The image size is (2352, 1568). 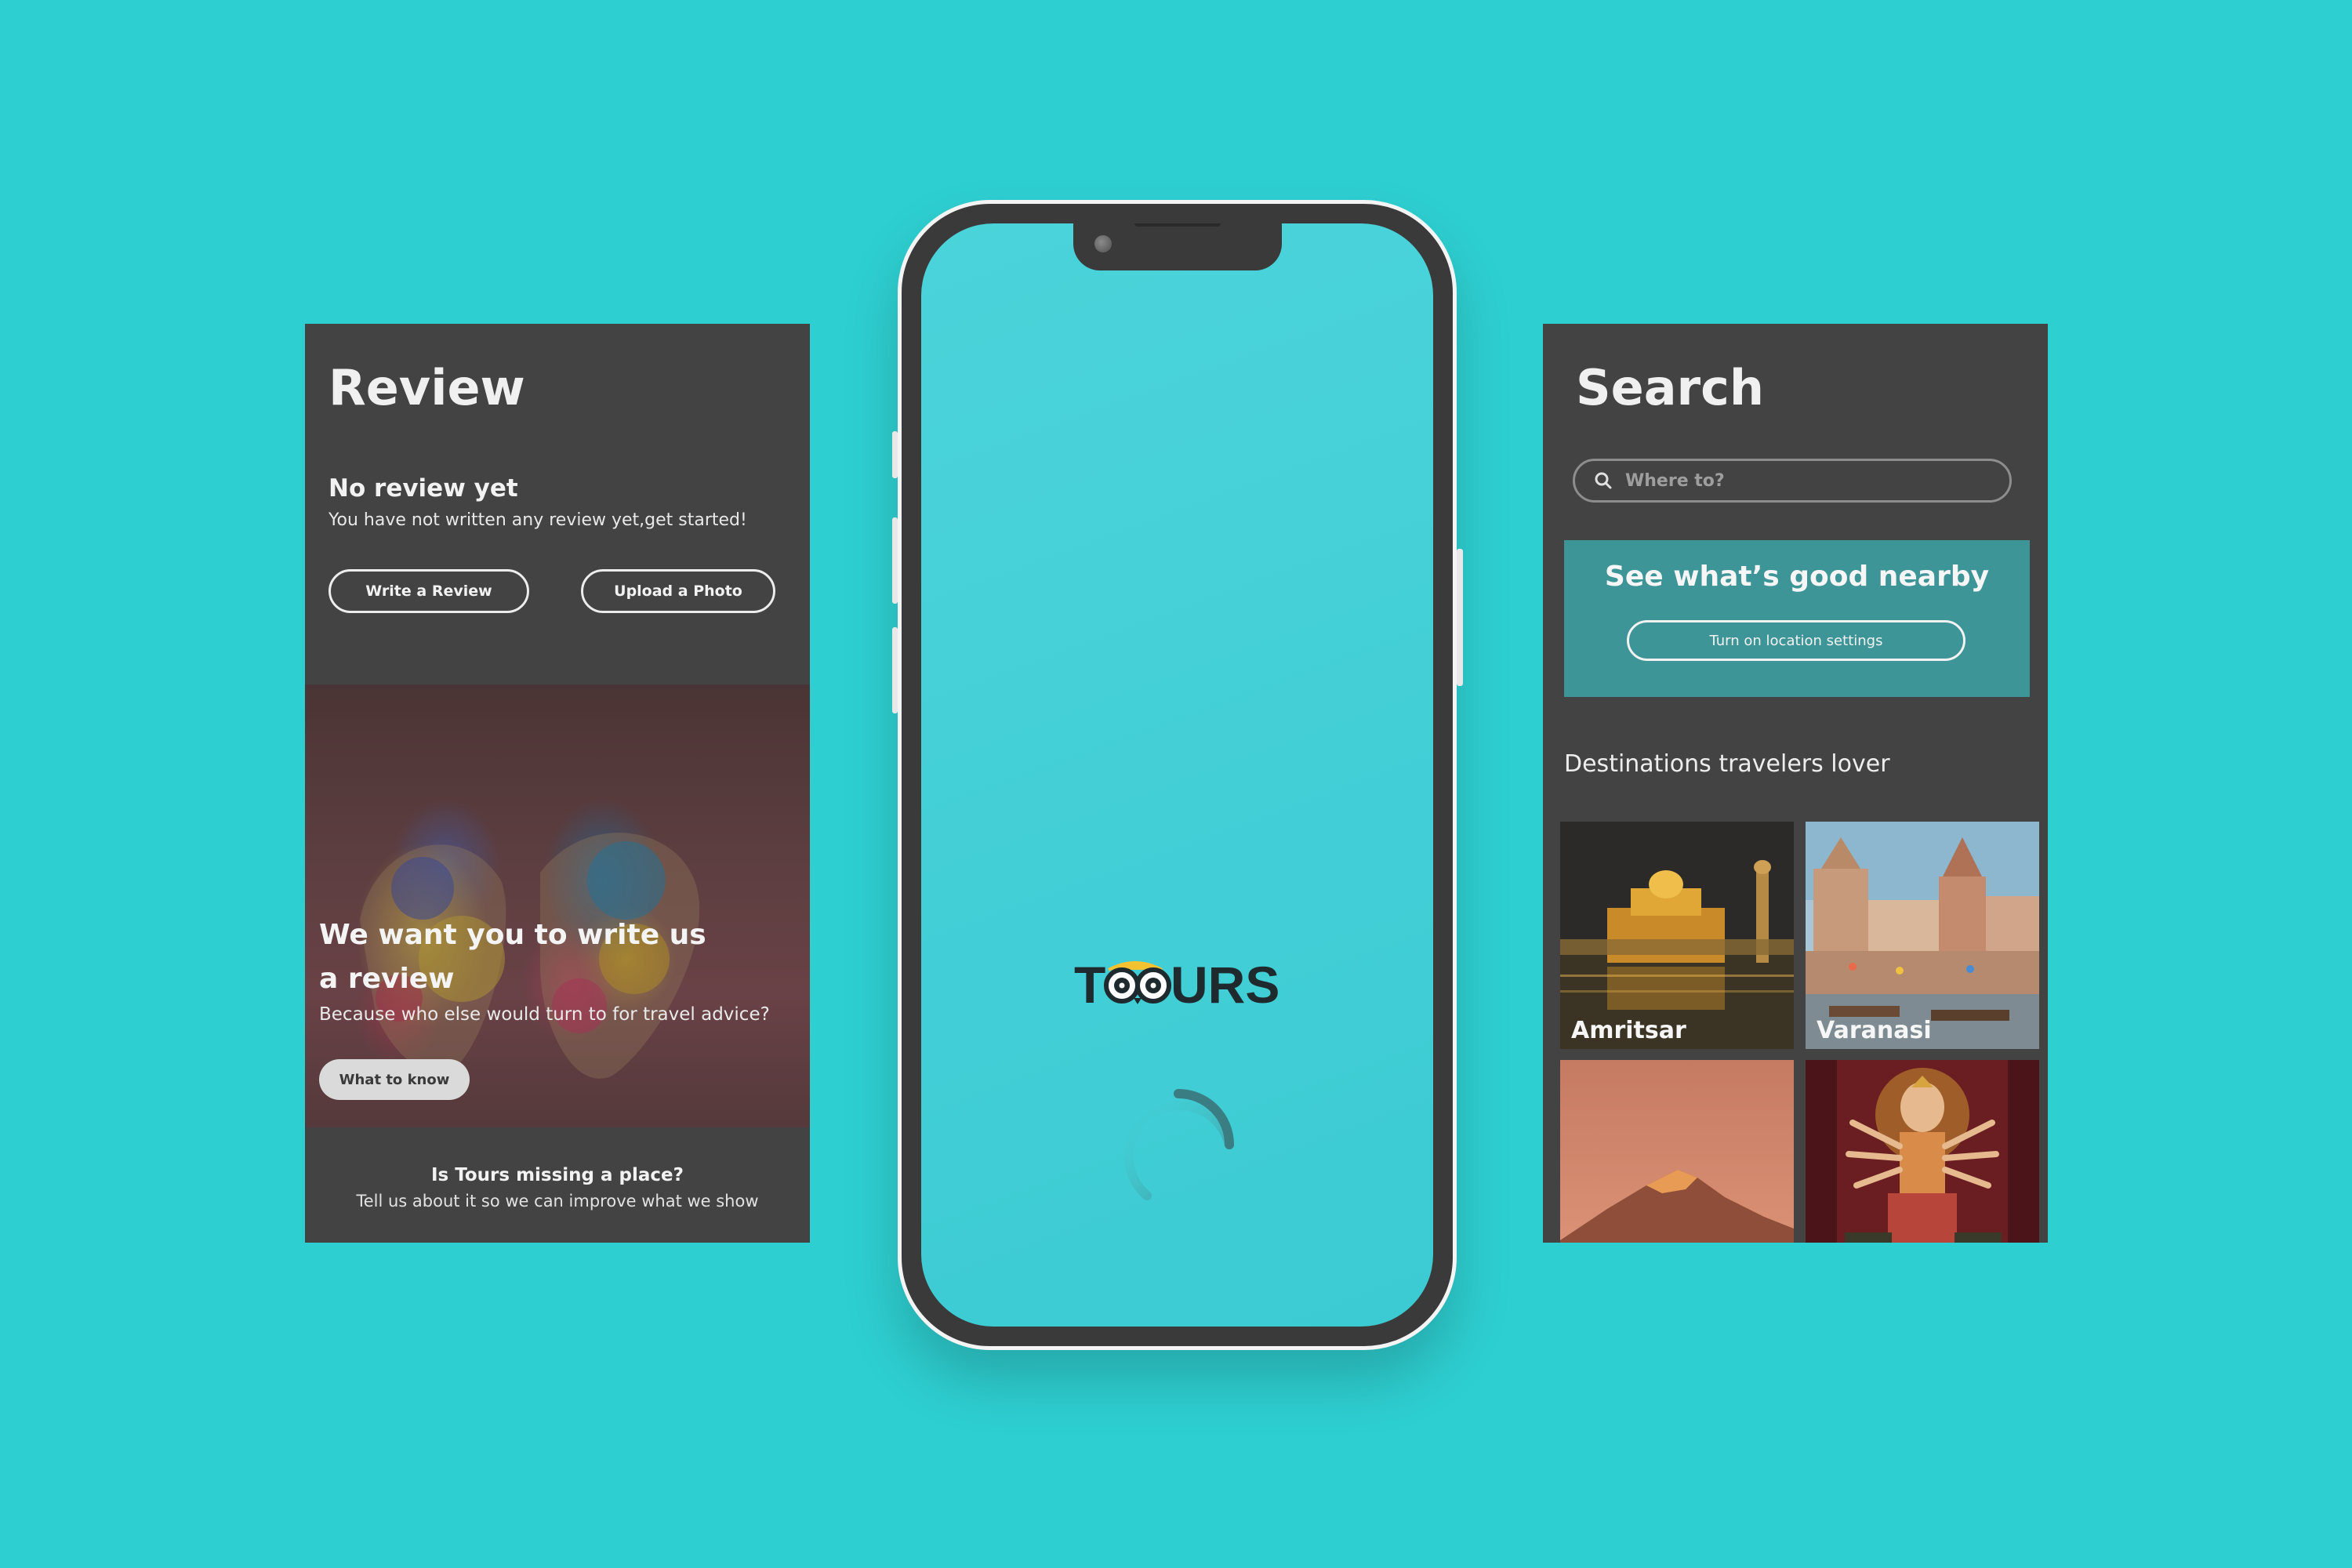 I want to click on what-to-know-button: What to know, so click(x=394, y=1079).